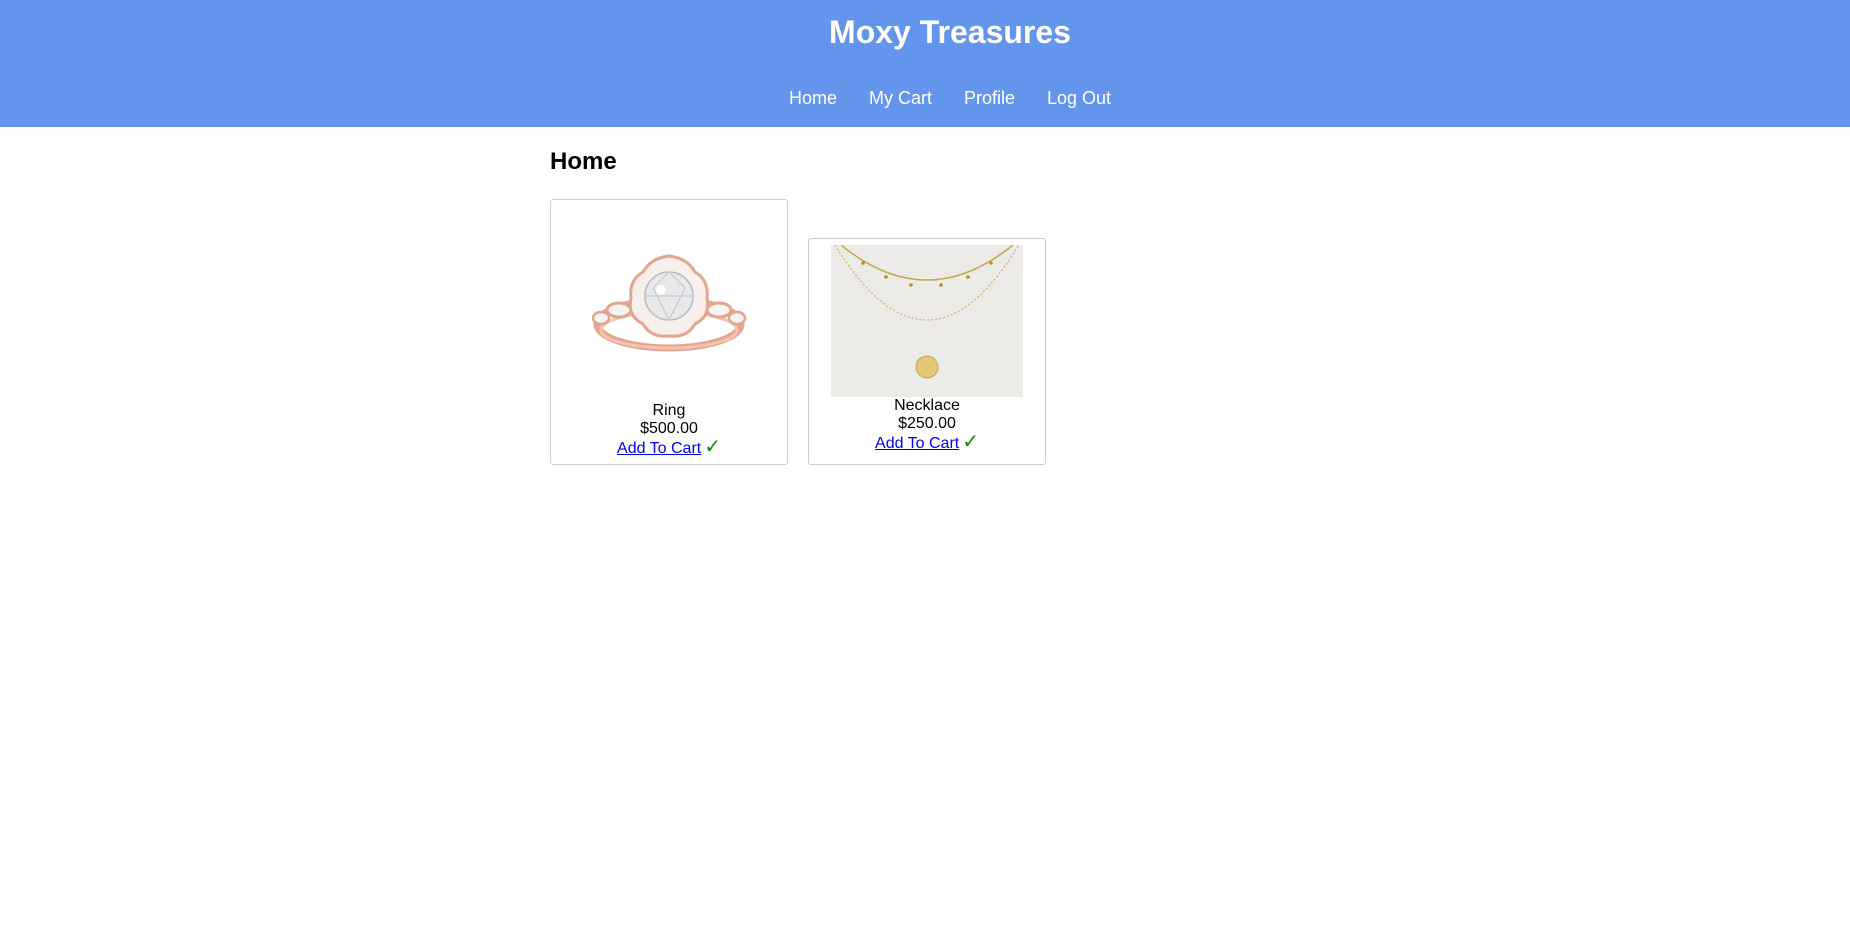 The image size is (1850, 938). Describe the element at coordinates (813, 98) in the screenshot. I see `nav-home-link: Home` at that location.